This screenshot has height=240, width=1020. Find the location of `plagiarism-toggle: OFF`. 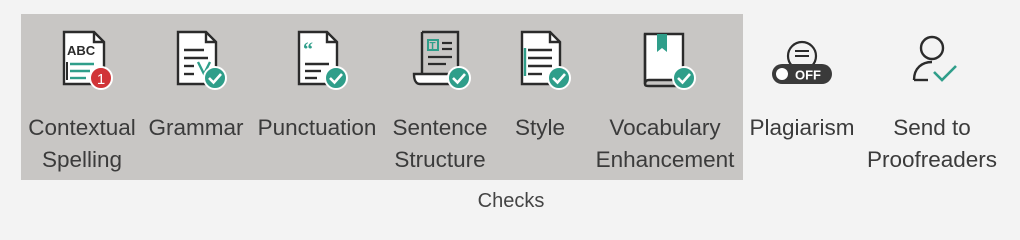

plagiarism-toggle: OFF is located at coordinates (802, 58).